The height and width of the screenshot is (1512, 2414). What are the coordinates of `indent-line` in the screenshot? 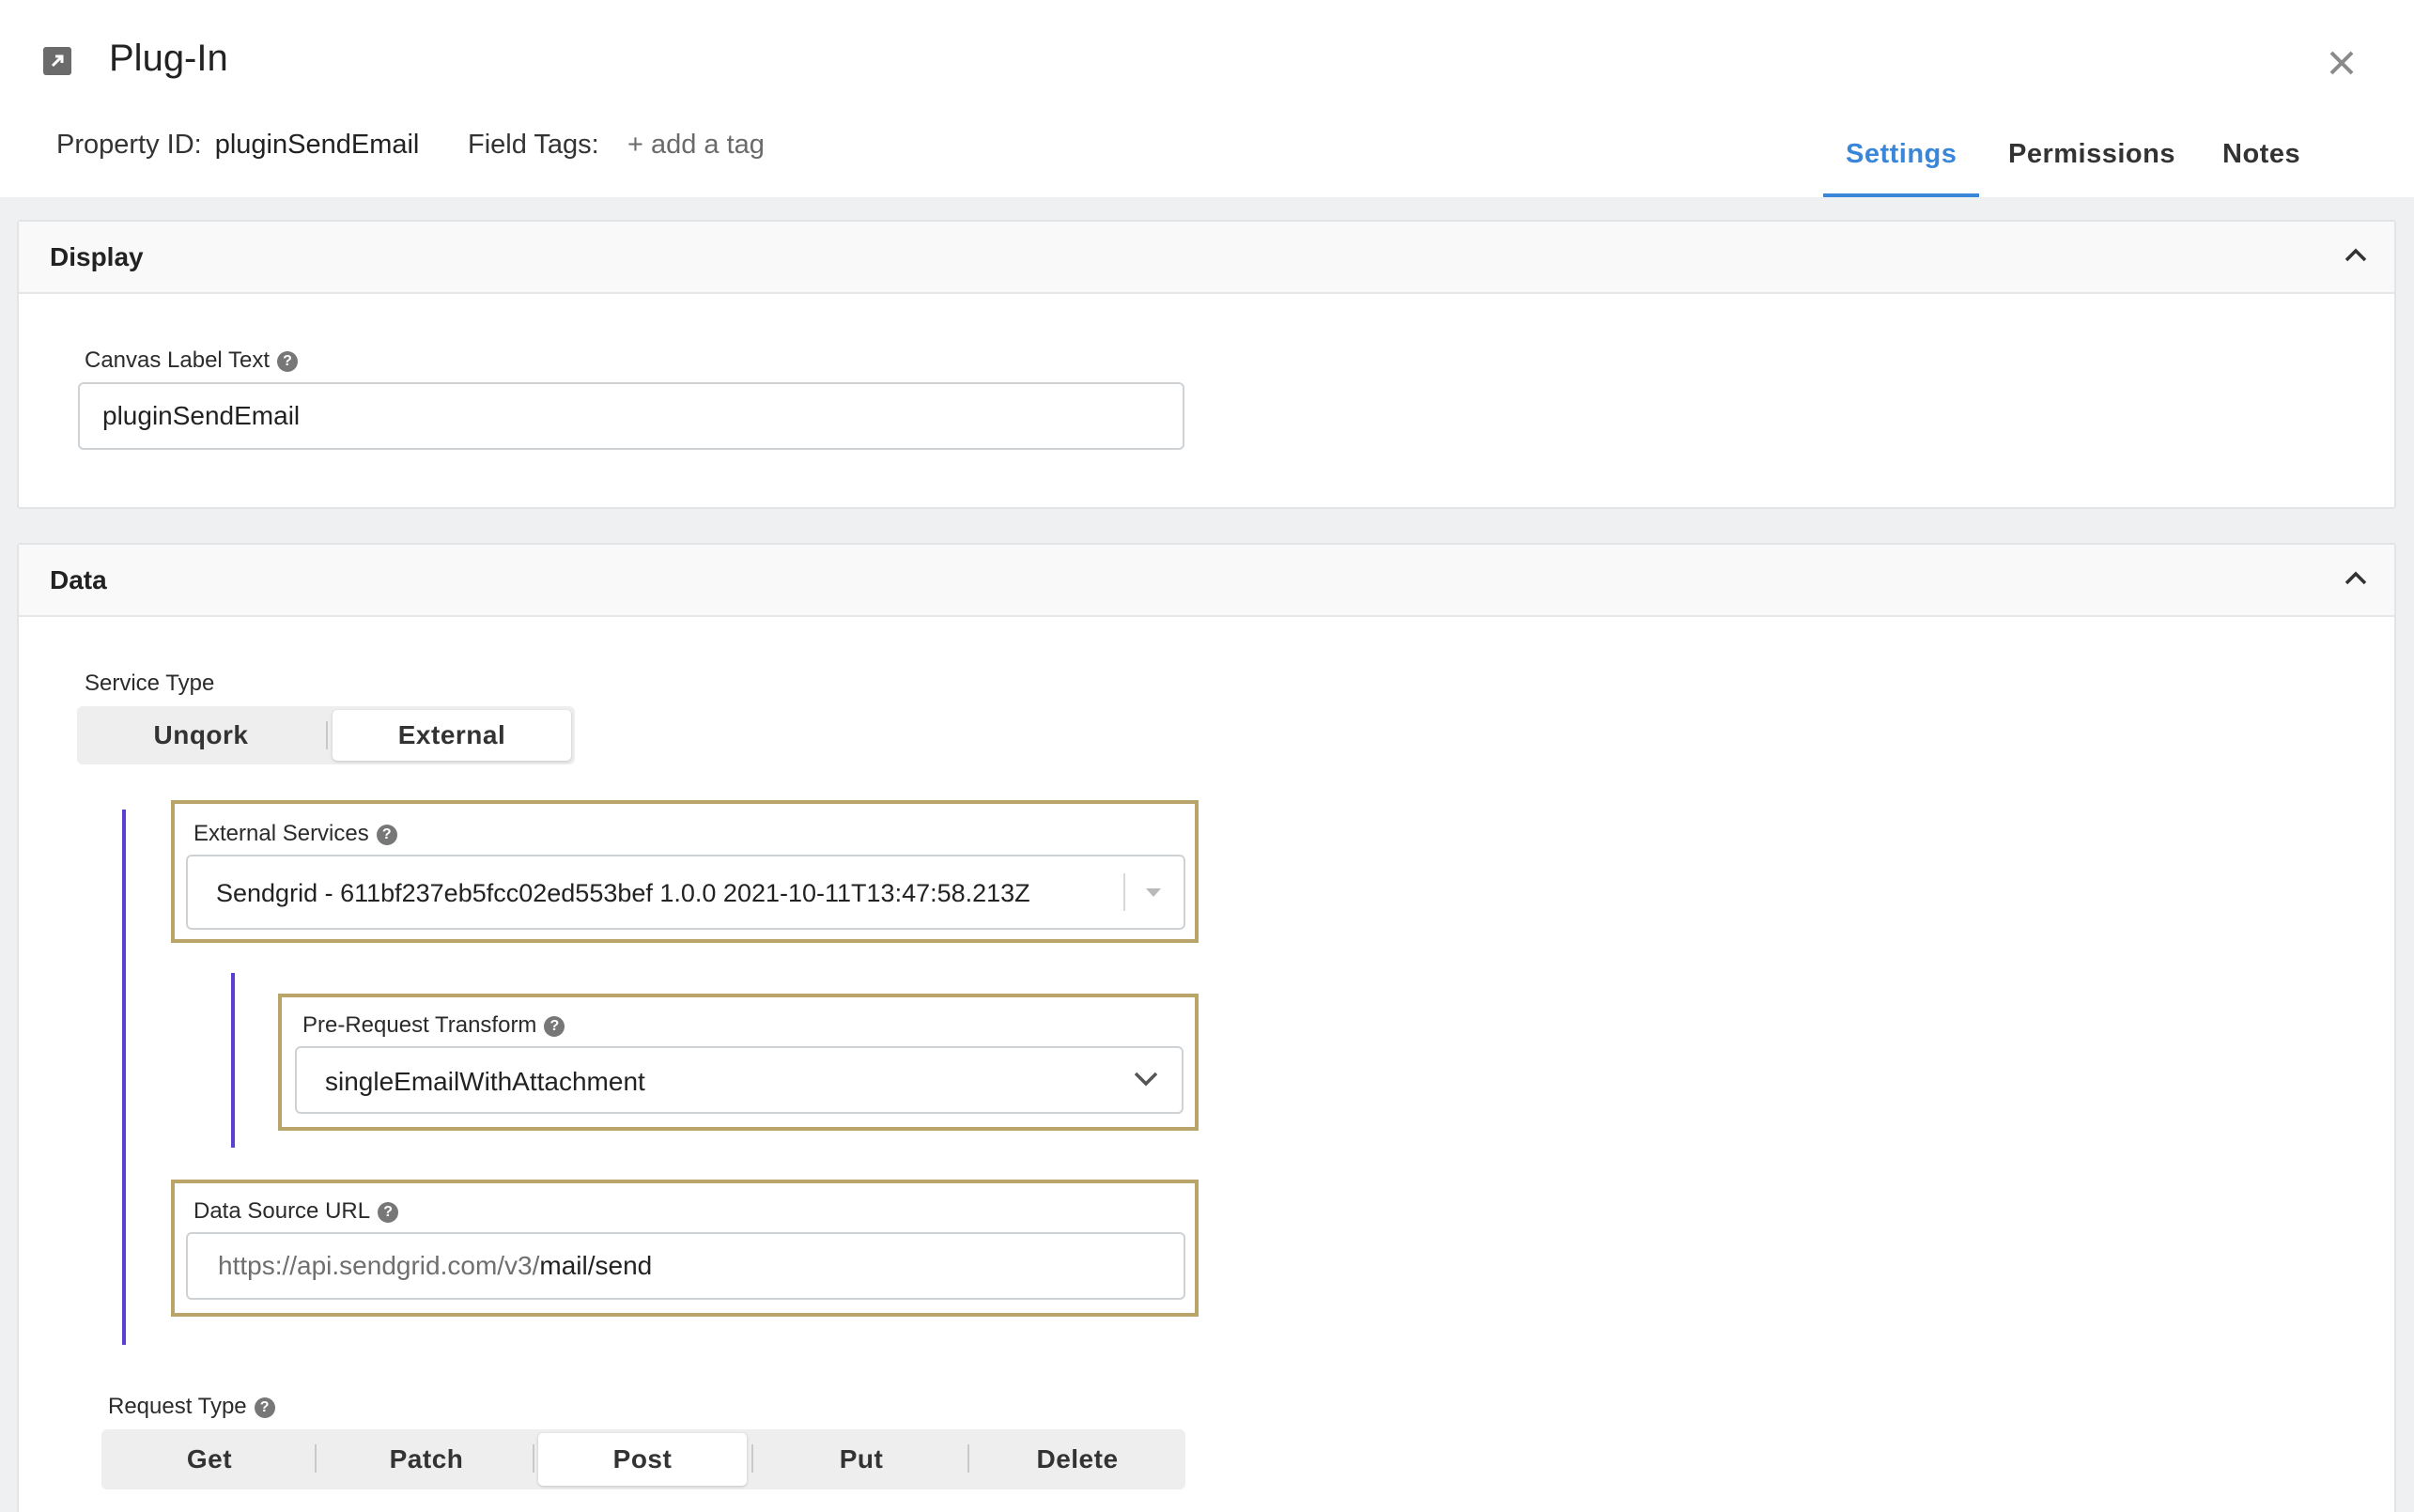 It's located at (124, 1077).